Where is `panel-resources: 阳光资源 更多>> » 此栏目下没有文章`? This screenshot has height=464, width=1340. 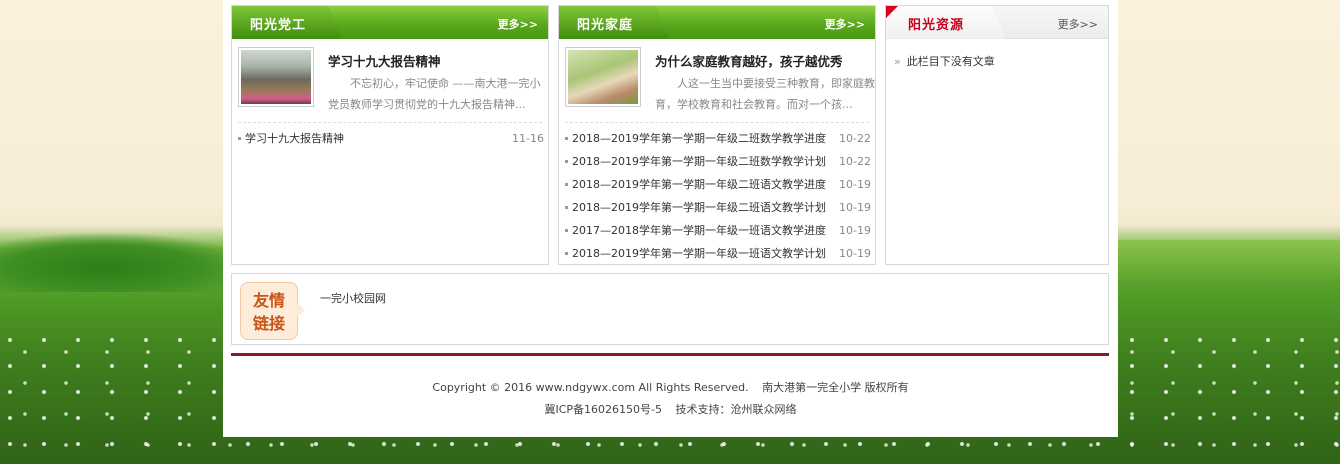
panel-resources: 阳光资源 更多>> » 此栏目下没有文章 is located at coordinates (997, 135).